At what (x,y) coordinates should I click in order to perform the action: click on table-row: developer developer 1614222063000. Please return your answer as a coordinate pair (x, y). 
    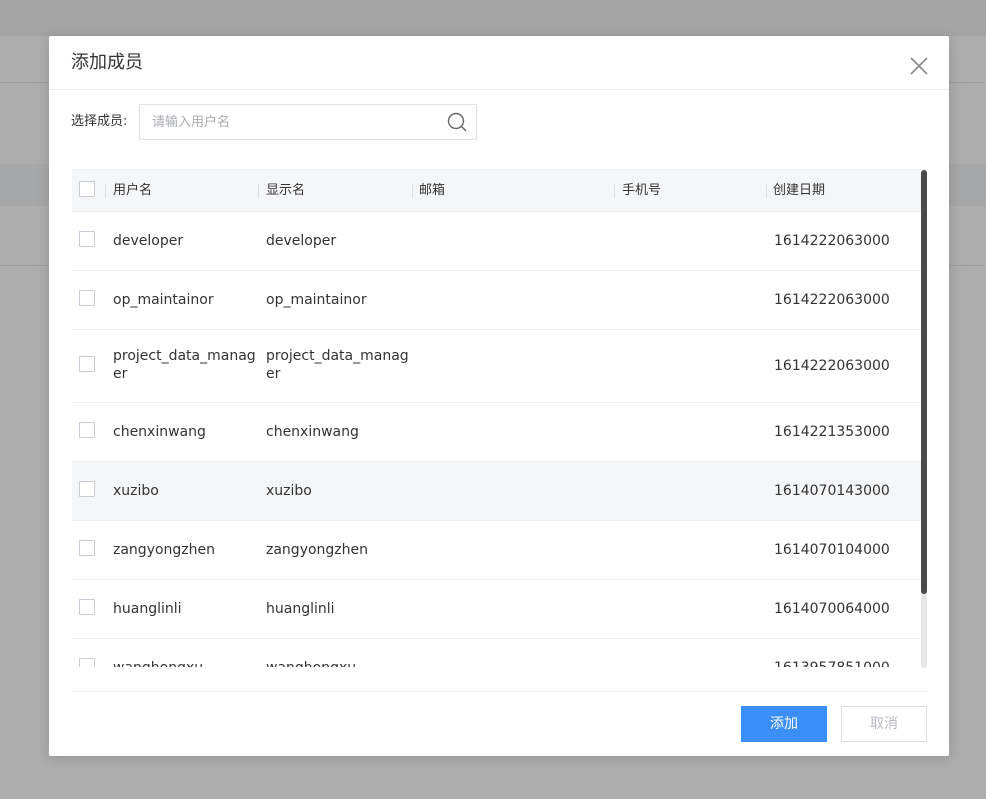
    Looking at the image, I should click on (496, 241).